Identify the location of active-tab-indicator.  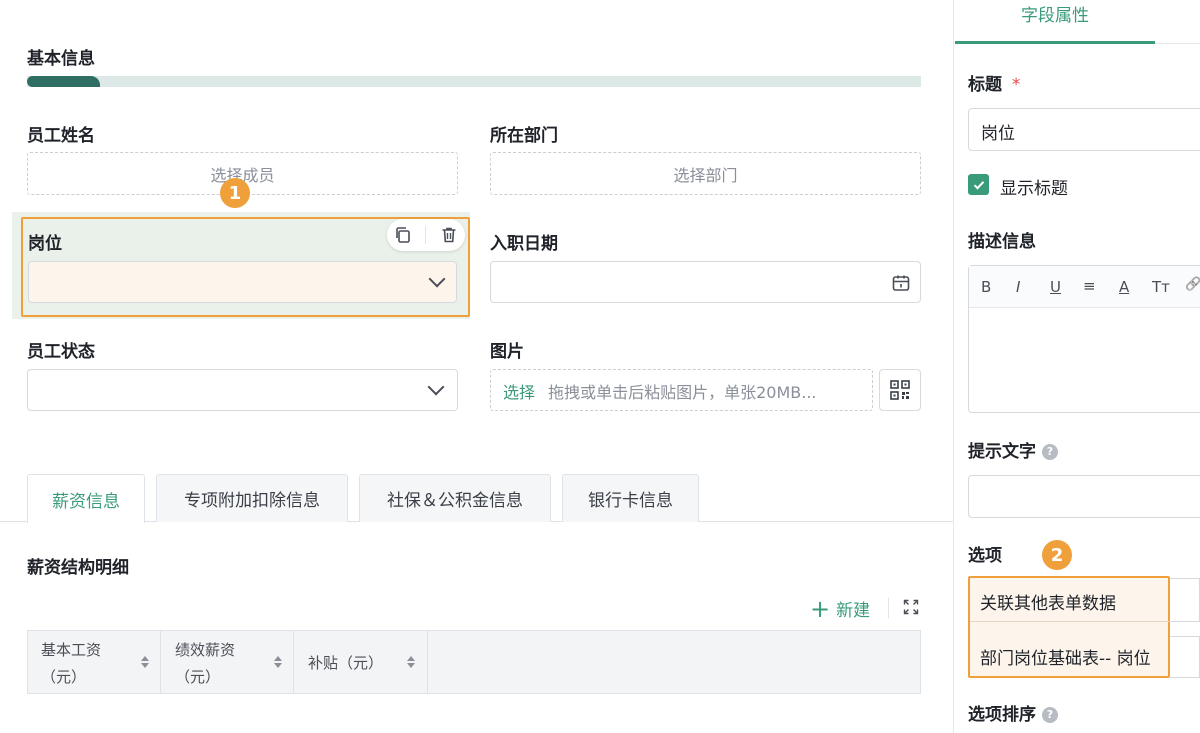
(1055, 42).